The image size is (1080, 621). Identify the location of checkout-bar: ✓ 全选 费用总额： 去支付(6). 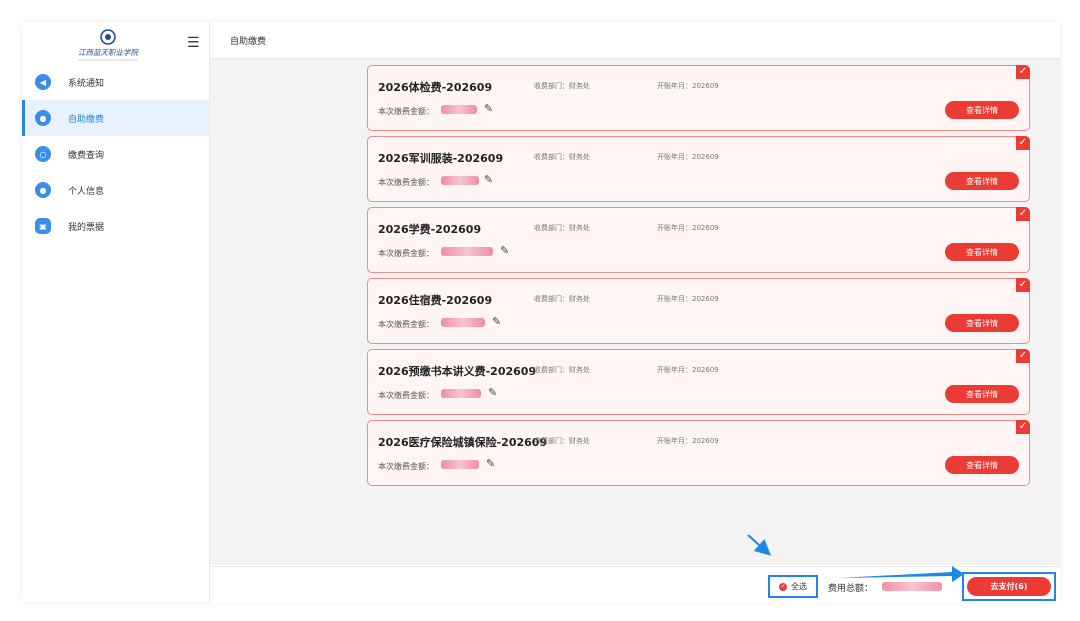
(635, 584).